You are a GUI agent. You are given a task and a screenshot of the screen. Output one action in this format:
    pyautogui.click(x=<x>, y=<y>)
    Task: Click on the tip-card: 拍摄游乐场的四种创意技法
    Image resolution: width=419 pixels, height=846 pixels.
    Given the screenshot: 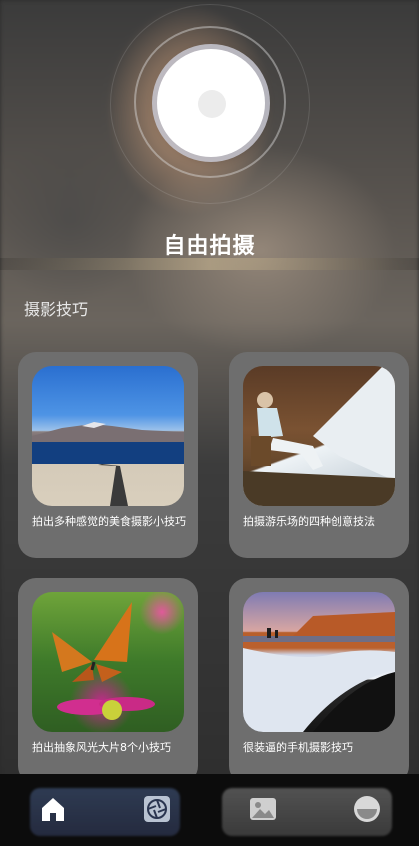 What is the action you would take?
    pyautogui.click(x=319, y=455)
    